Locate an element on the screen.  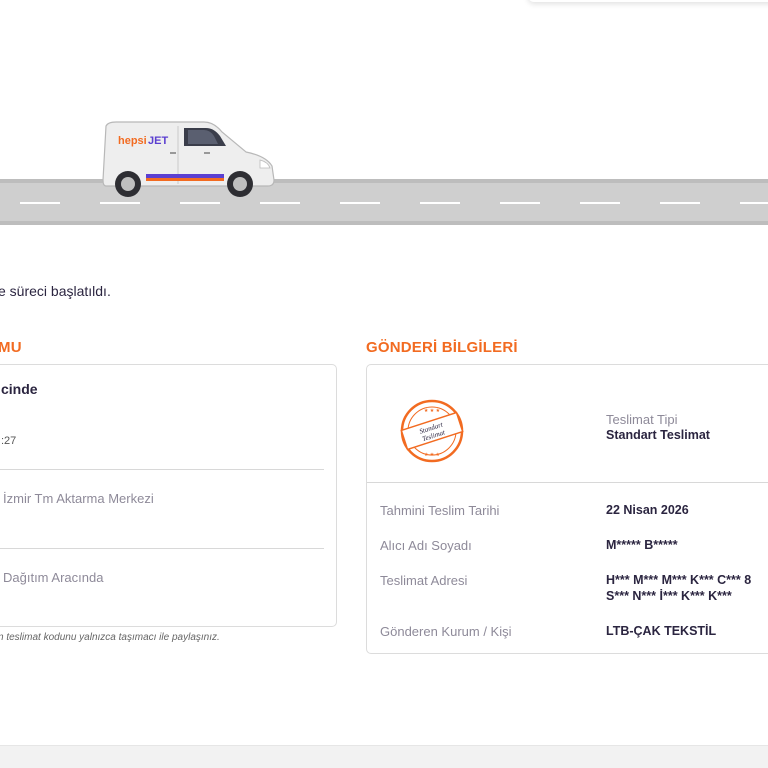
delivery-van-icon: hepsi JET is located at coordinates (188, 159).